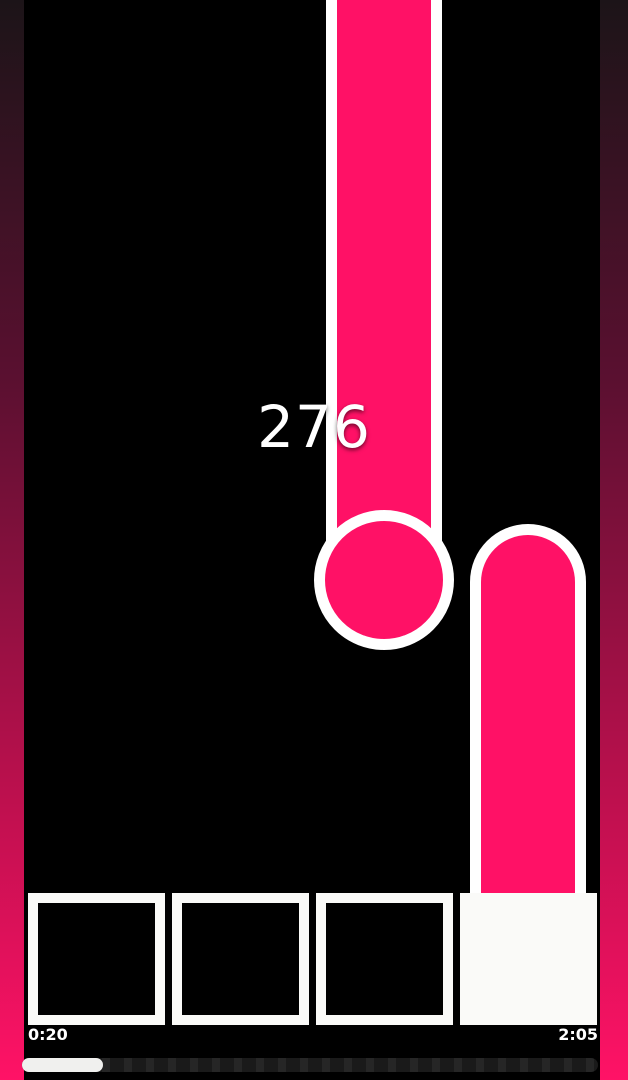 This screenshot has width=628, height=1080. I want to click on song-progress-fill, so click(62, 1065).